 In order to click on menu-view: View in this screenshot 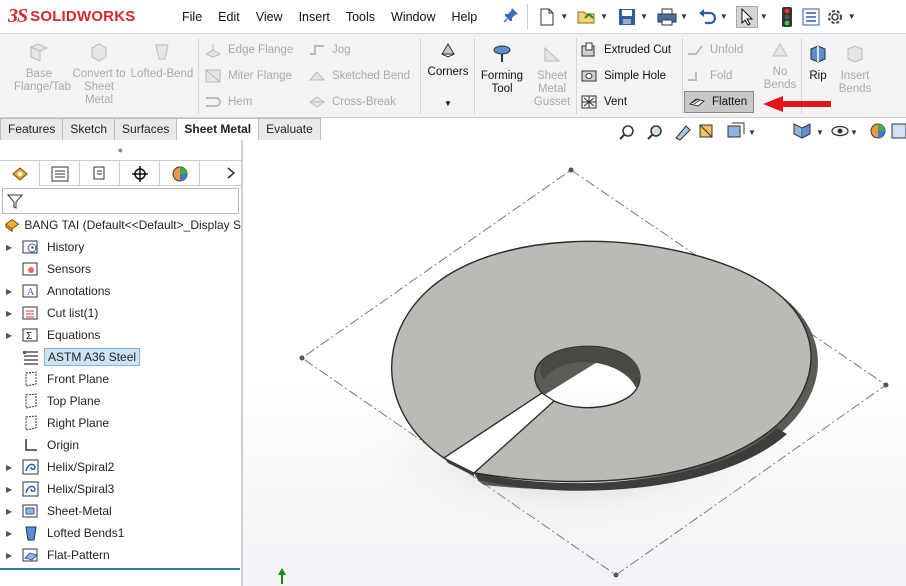, I will do `click(269, 17)`.